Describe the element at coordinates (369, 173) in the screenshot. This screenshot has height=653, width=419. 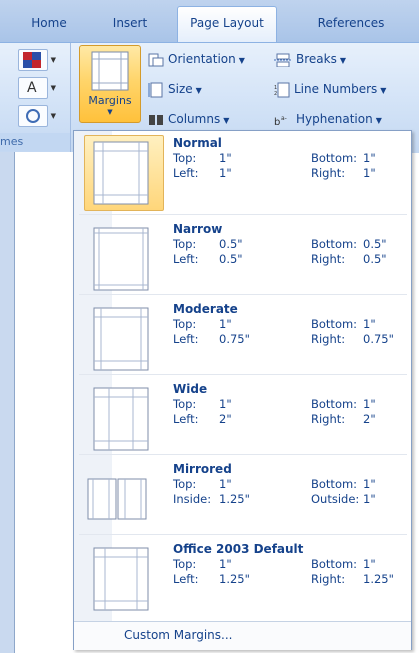
I see `right-value: 1"` at that location.